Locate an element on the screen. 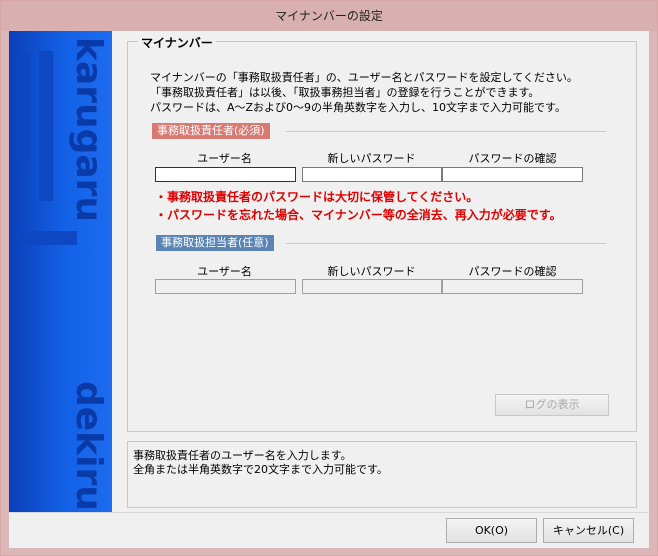  cancel-button: キャンセル(C) is located at coordinates (588, 530).